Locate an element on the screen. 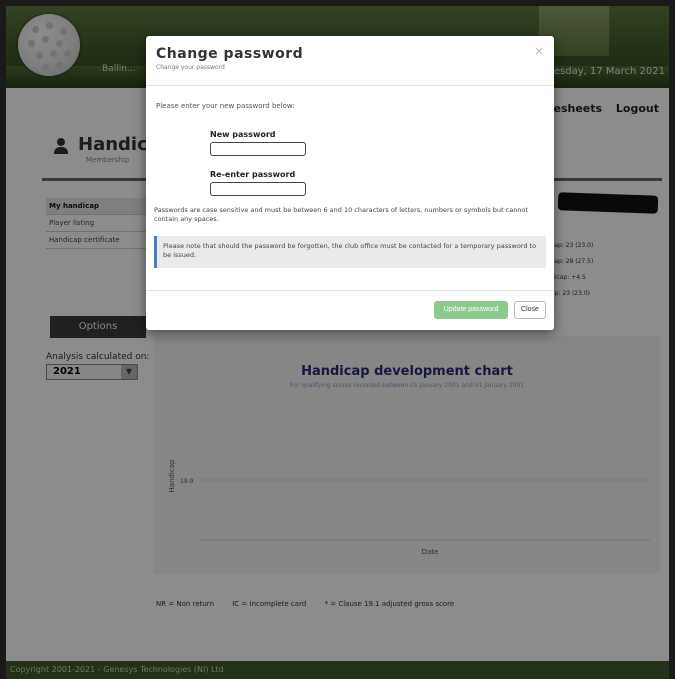 The image size is (675, 679). update-password-button: Update password is located at coordinates (471, 310).